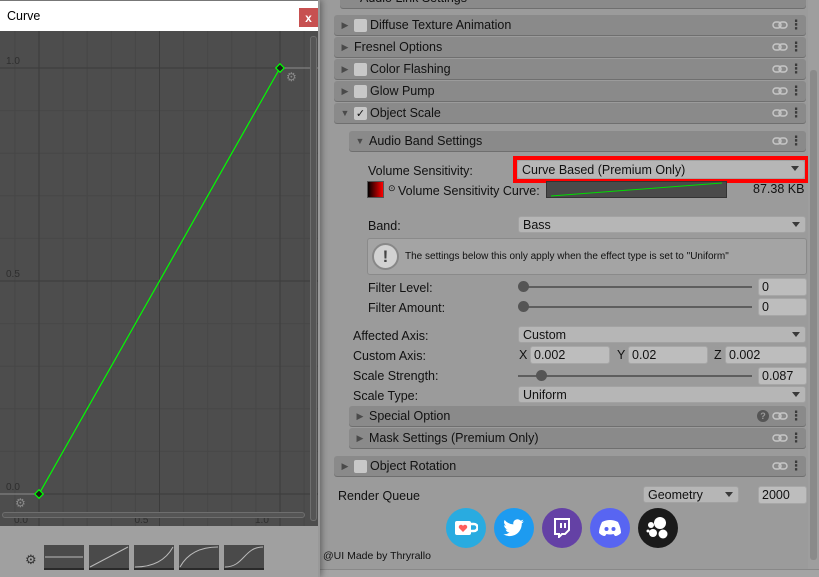 This screenshot has width=819, height=577. Describe the element at coordinates (662, 334) in the screenshot. I see `affected-axis-dropdown: Custom` at that location.